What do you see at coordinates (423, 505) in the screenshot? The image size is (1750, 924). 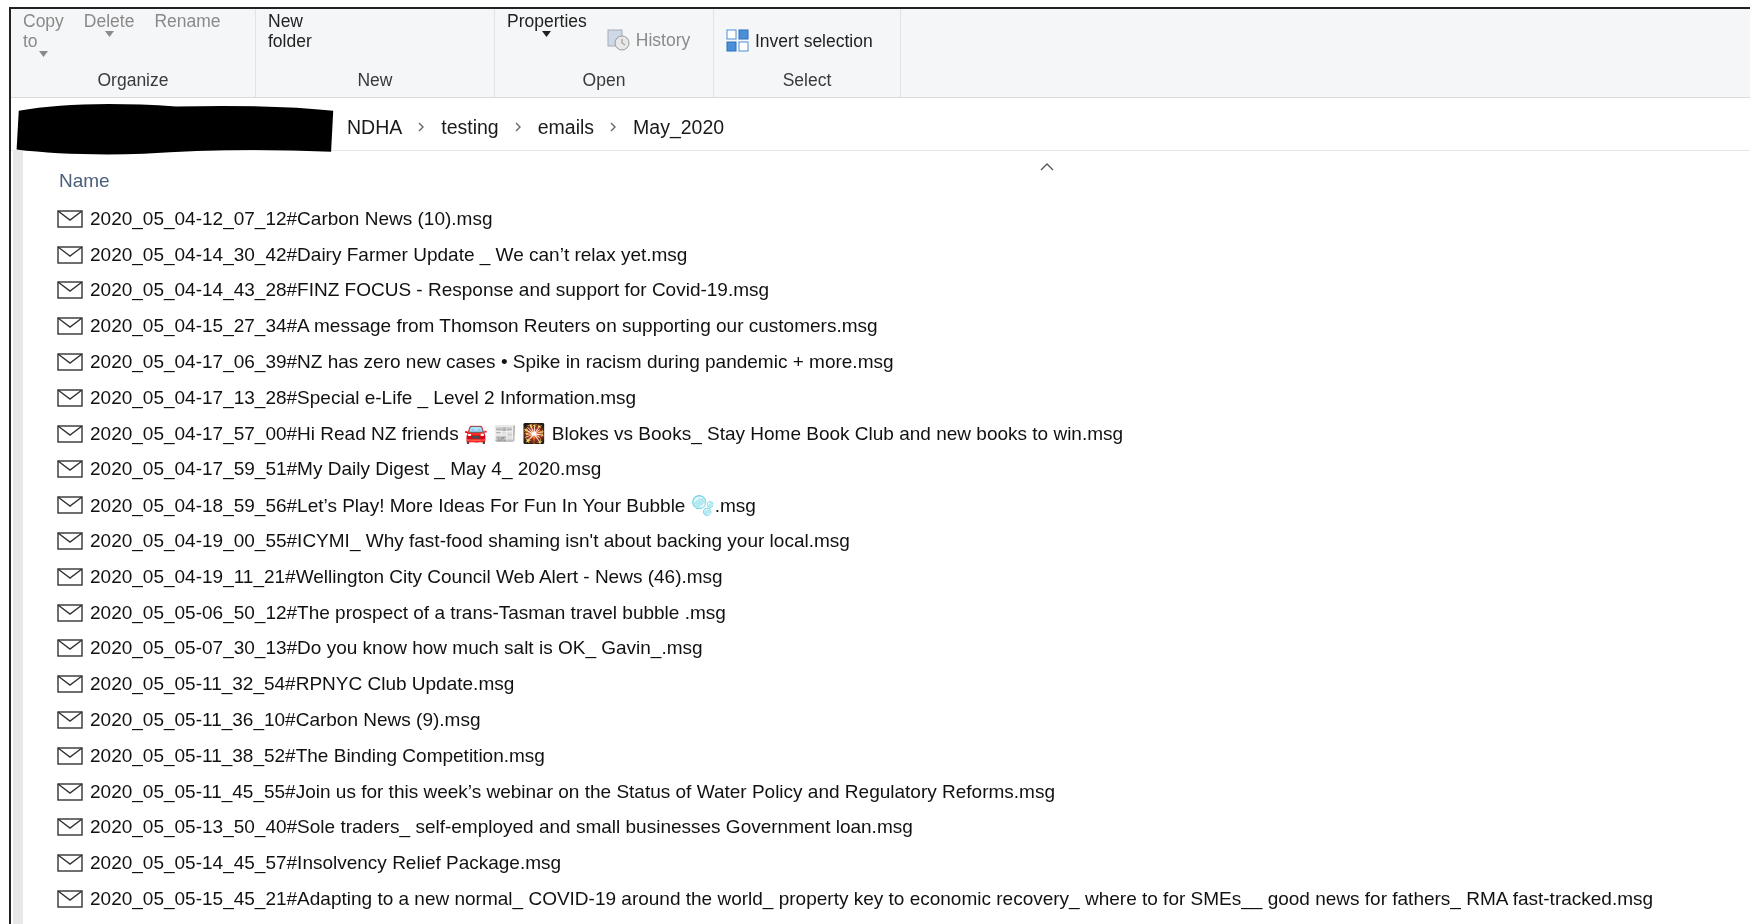 I see `file-name: 2020_05_04-18_59_56#Let’s Play! More Ideas For Fun In Your Bubble 🫧.msg` at bounding box center [423, 505].